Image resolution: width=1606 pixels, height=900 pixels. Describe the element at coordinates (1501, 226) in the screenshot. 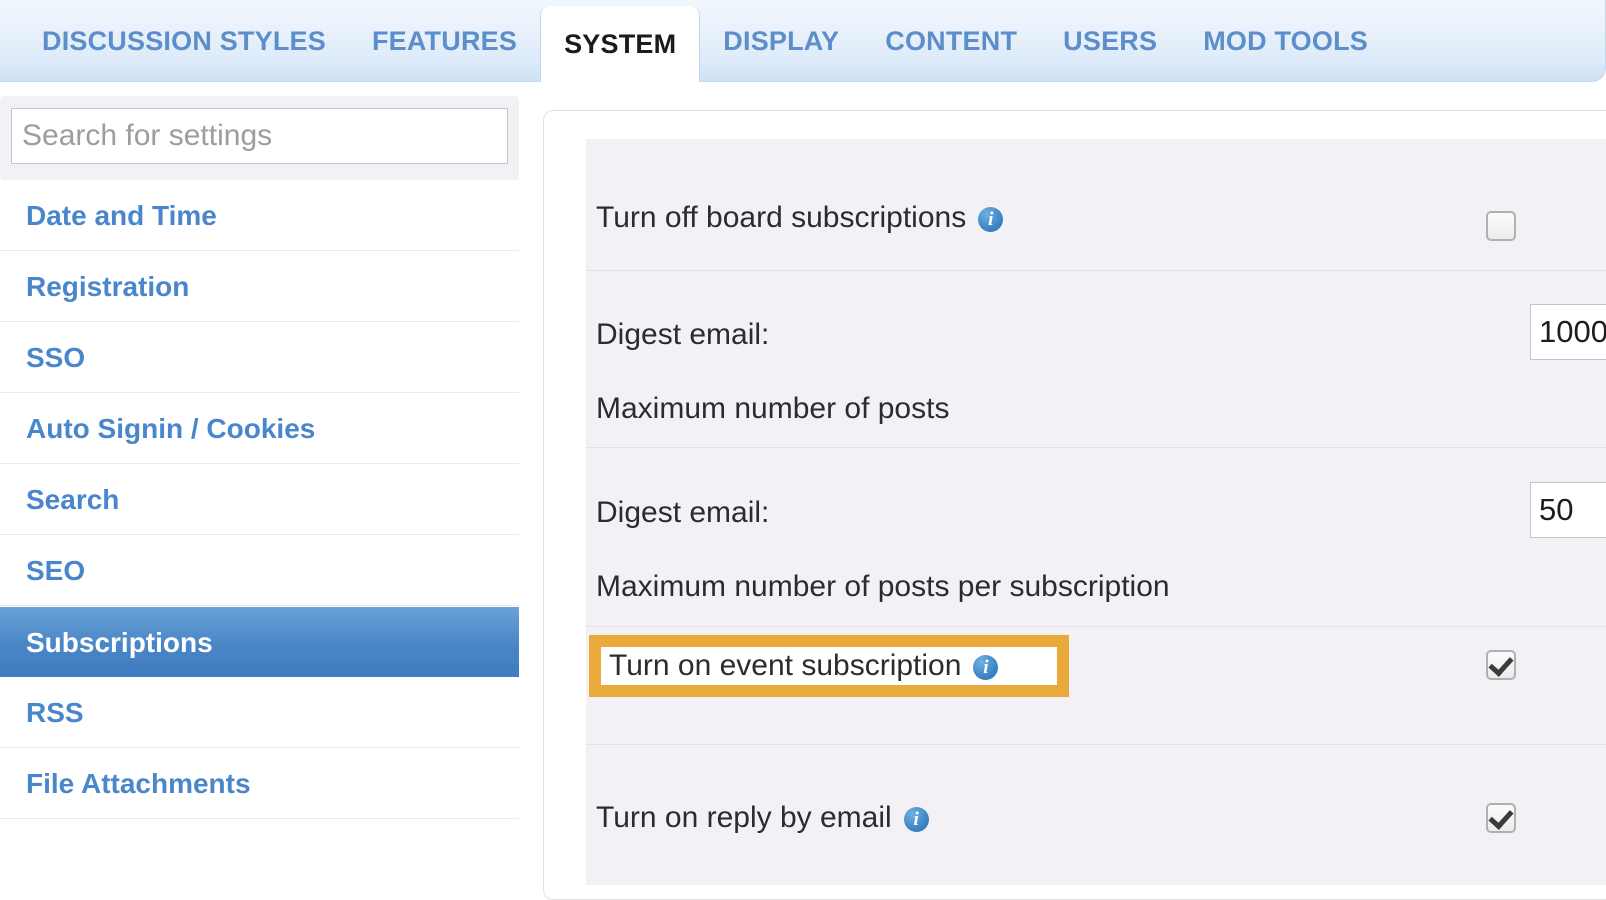

I see `checkbox-turn-off-board-subscriptions` at that location.